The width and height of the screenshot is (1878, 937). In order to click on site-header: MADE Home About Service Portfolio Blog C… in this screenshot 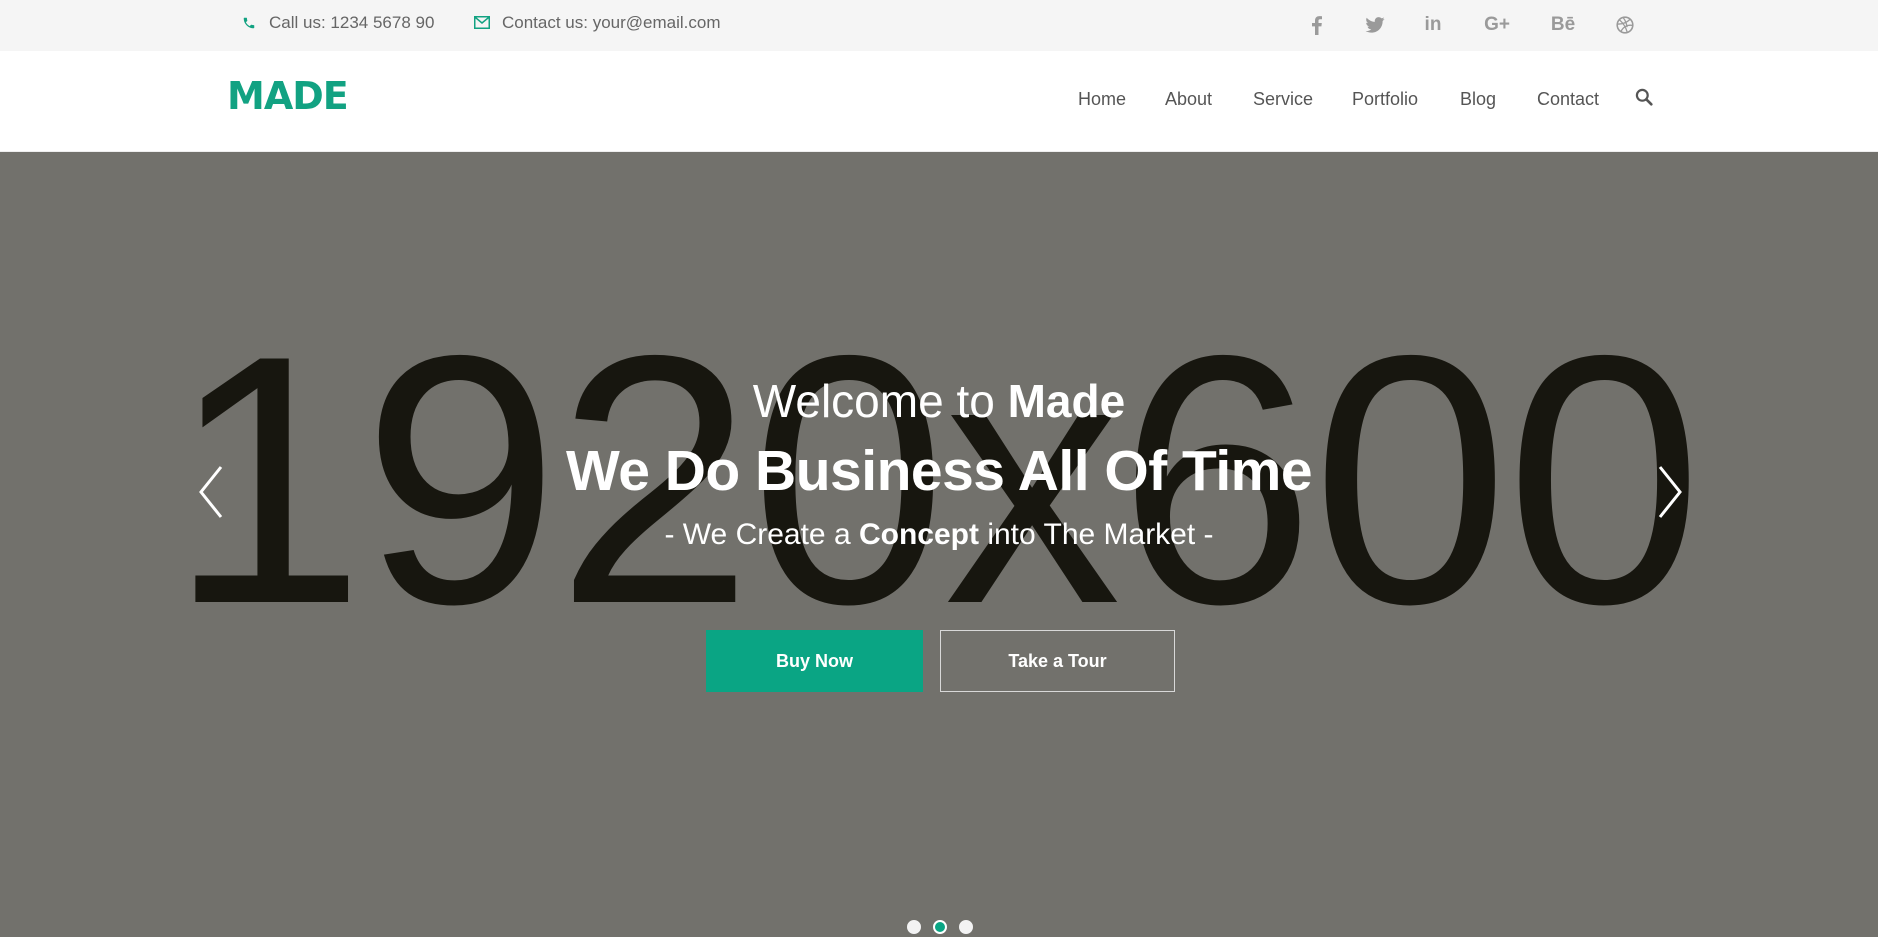, I will do `click(939, 101)`.